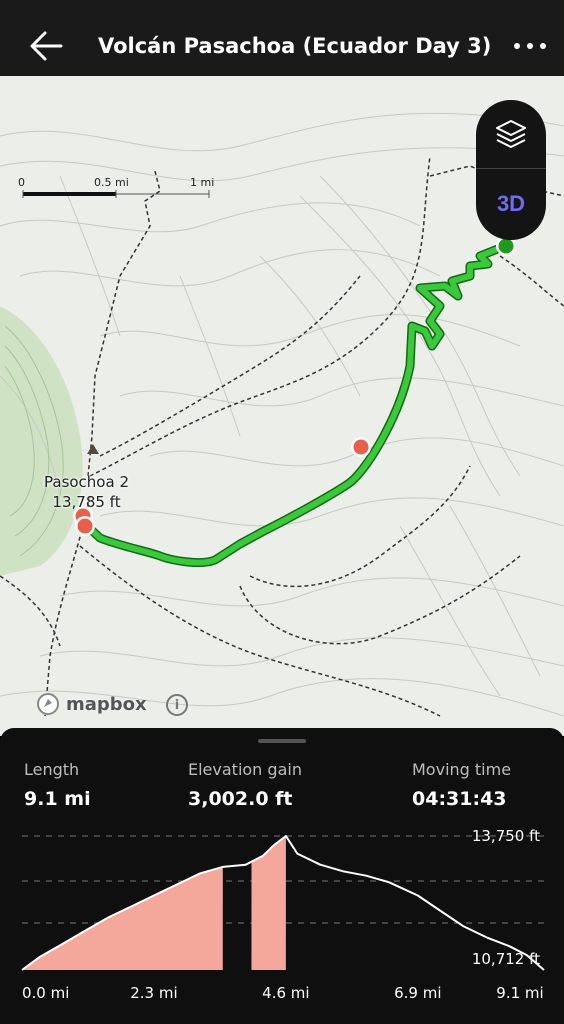 The height and width of the screenshot is (1024, 564). I want to click on mapbox-attribution: mapbox, so click(91, 704).